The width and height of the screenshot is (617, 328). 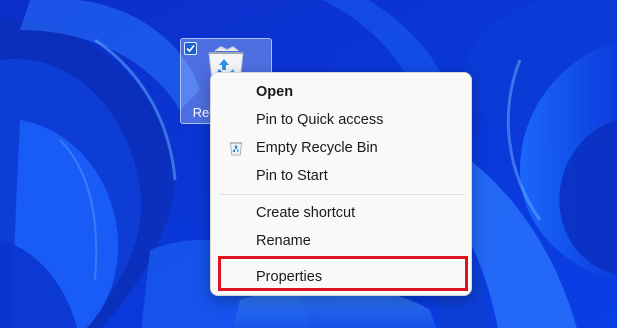 What do you see at coordinates (341, 176) in the screenshot?
I see `menu-item-pin-to-start: Pin to Start` at bounding box center [341, 176].